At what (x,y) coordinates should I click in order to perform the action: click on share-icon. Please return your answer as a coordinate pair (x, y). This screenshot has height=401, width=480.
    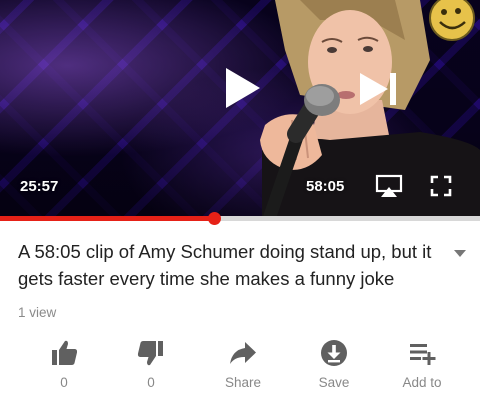
    Looking at the image, I should click on (243, 353).